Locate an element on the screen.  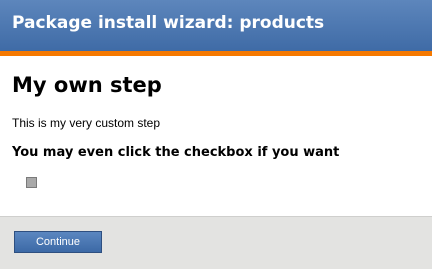
custom-checkbox is located at coordinates (31, 182).